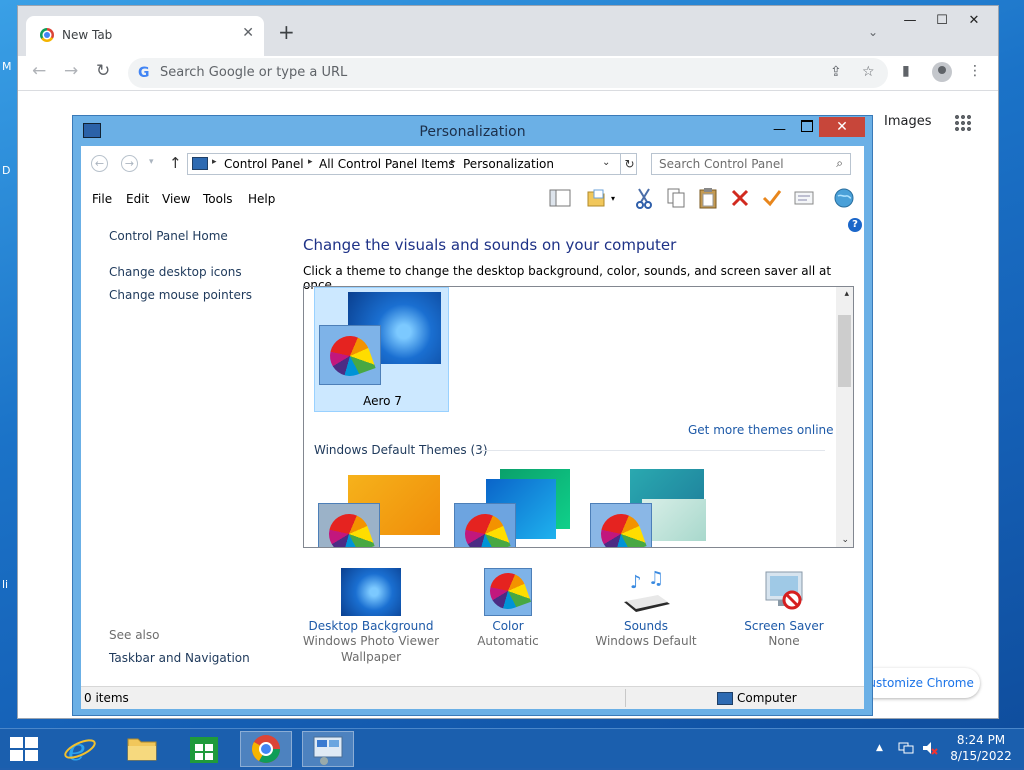 The image size is (1024, 770). Describe the element at coordinates (606, 162) in the screenshot. I see `address-dropdown-icon: ⌄` at that location.